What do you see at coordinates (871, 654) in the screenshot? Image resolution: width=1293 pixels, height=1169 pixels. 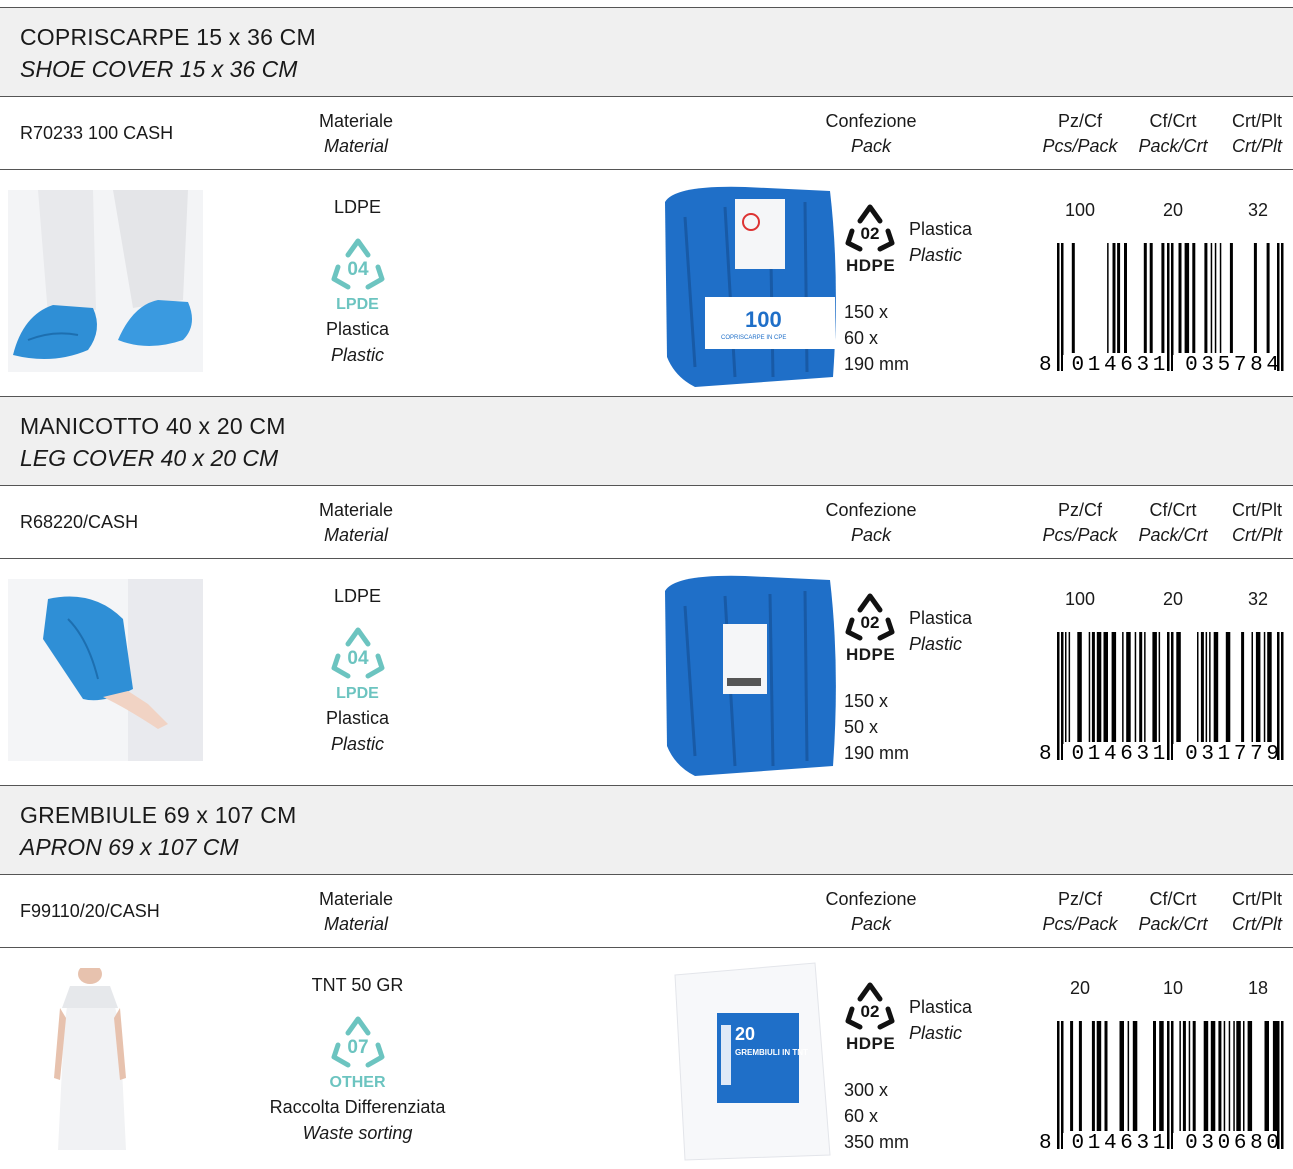 I see `pack-recycle-label: HDPE` at bounding box center [871, 654].